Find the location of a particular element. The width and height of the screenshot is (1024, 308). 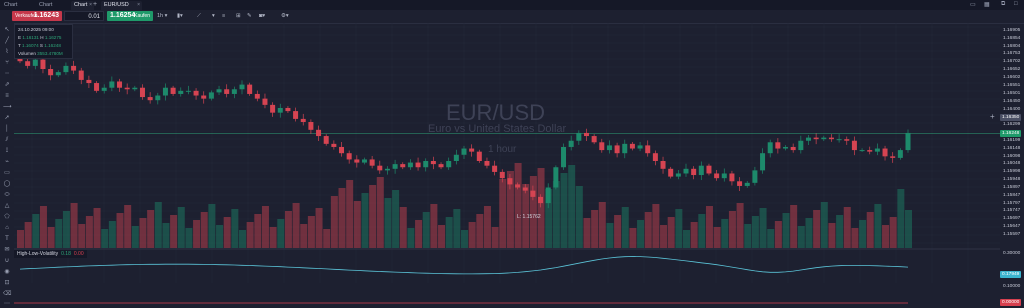

axis-tick: 1.15647 is located at coordinates (1012, 226).